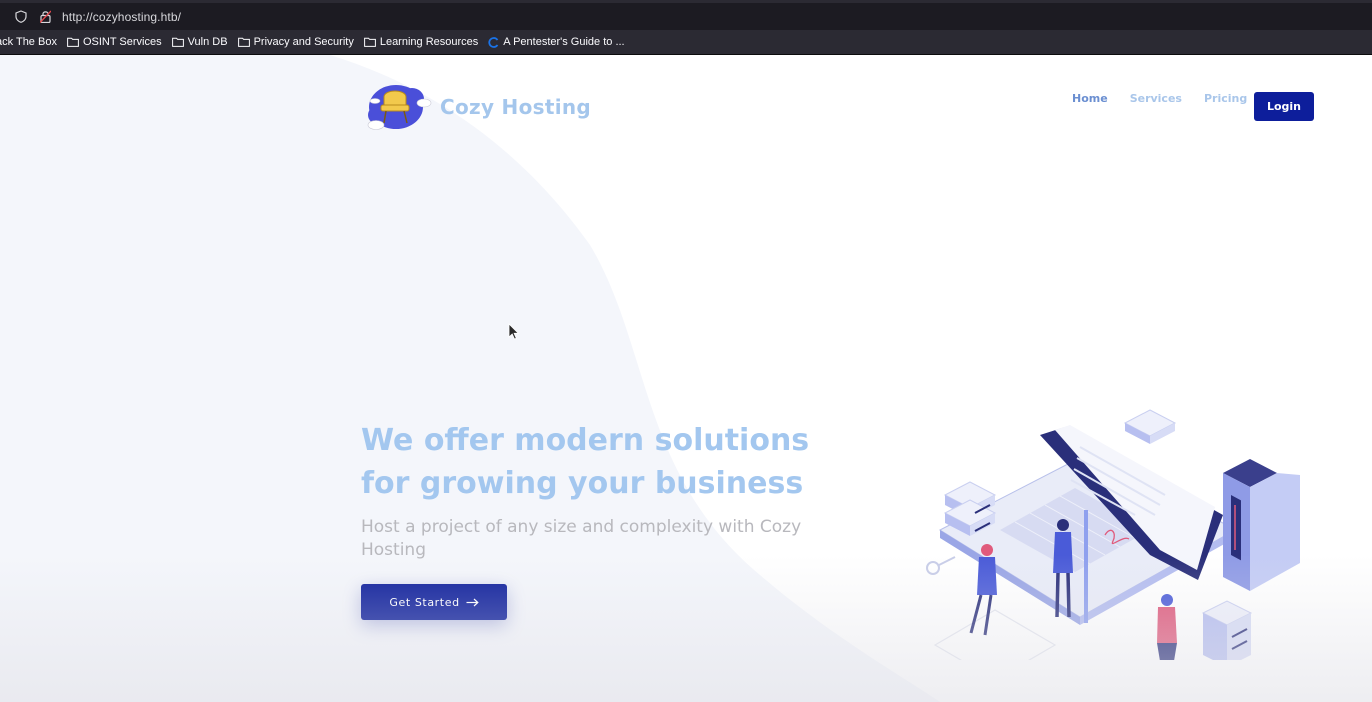 The image size is (1372, 702). What do you see at coordinates (424, 602) in the screenshot?
I see `get-started-label: Get Started` at bounding box center [424, 602].